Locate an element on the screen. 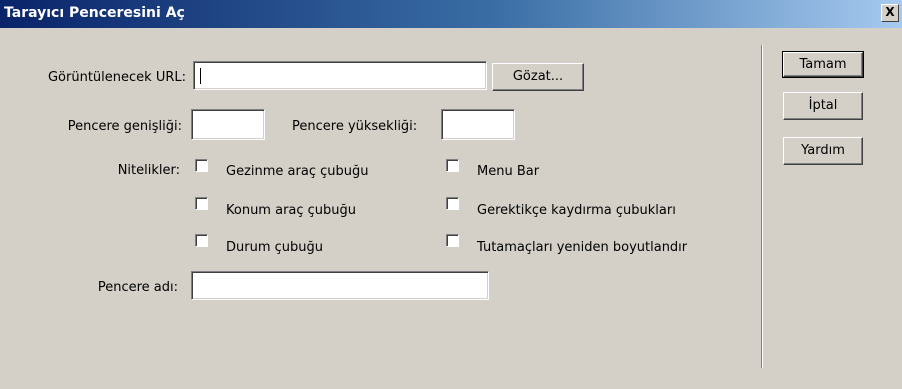  window-width-label: Pencere genişliği: is located at coordinates (124, 126).